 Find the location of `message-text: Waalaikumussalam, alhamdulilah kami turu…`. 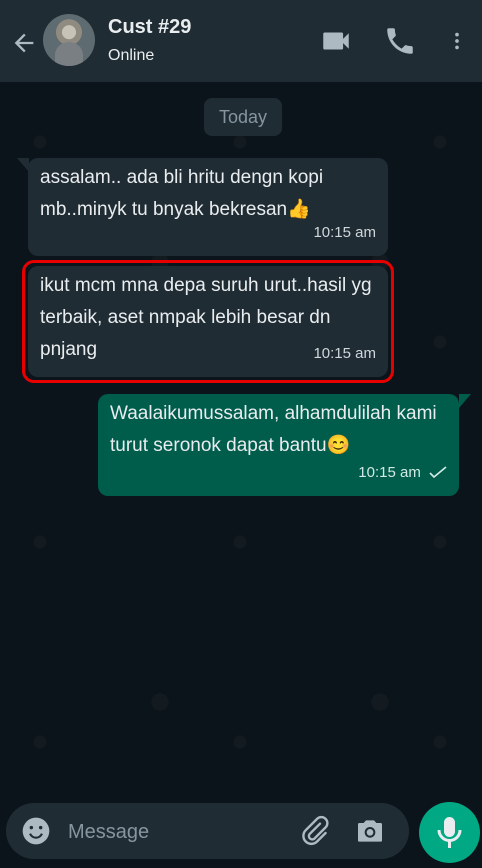

message-text: Waalaikumussalam, alhamdulilah kami turu… is located at coordinates (273, 429).